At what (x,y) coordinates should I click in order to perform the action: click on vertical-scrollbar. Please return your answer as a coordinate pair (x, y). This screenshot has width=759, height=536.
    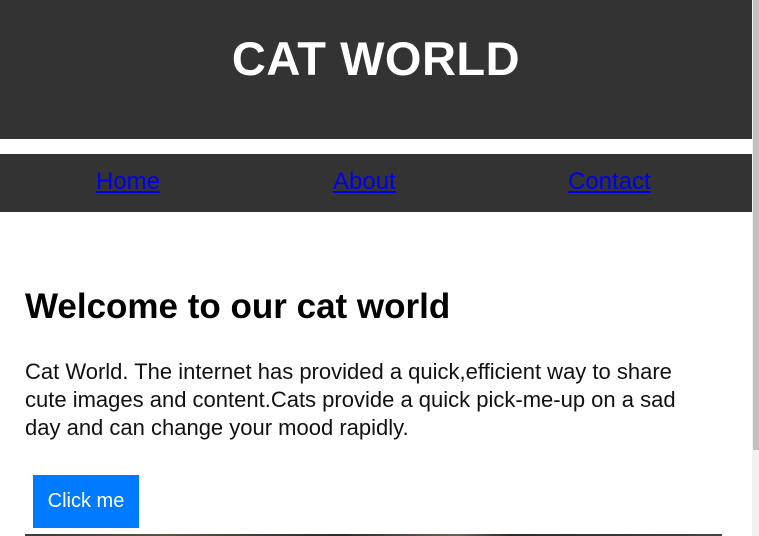
    Looking at the image, I should click on (755, 268).